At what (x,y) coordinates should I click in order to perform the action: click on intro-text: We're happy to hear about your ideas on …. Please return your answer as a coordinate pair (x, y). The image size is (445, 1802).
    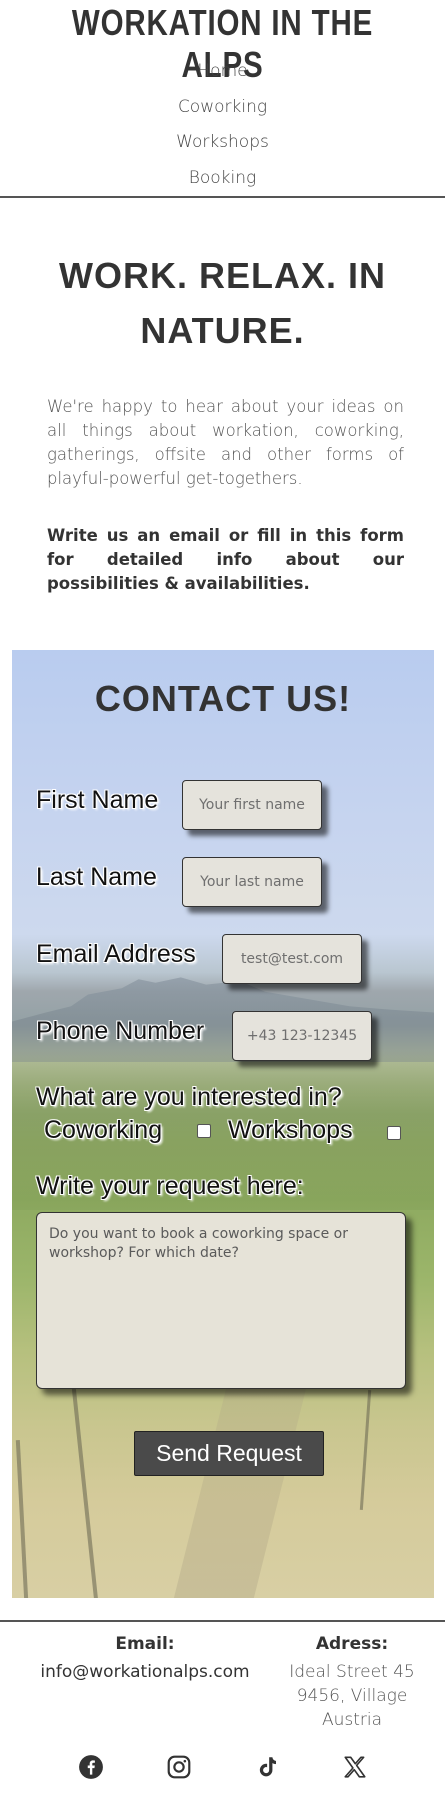
    Looking at the image, I should click on (225, 442).